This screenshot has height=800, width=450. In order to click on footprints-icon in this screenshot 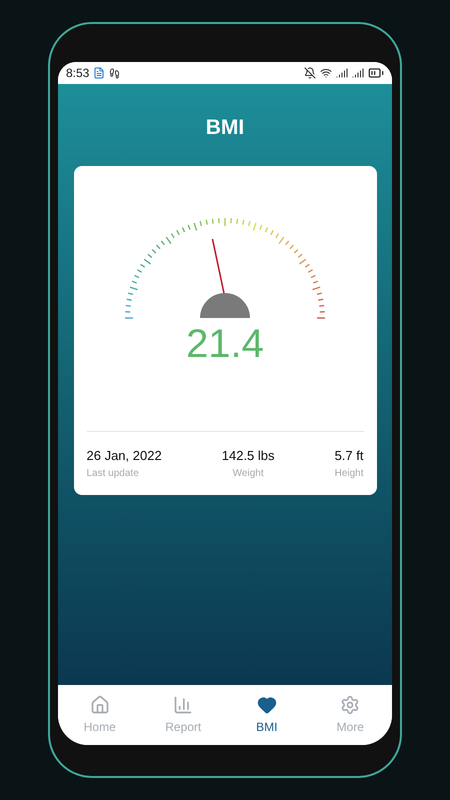, I will do `click(114, 73)`.